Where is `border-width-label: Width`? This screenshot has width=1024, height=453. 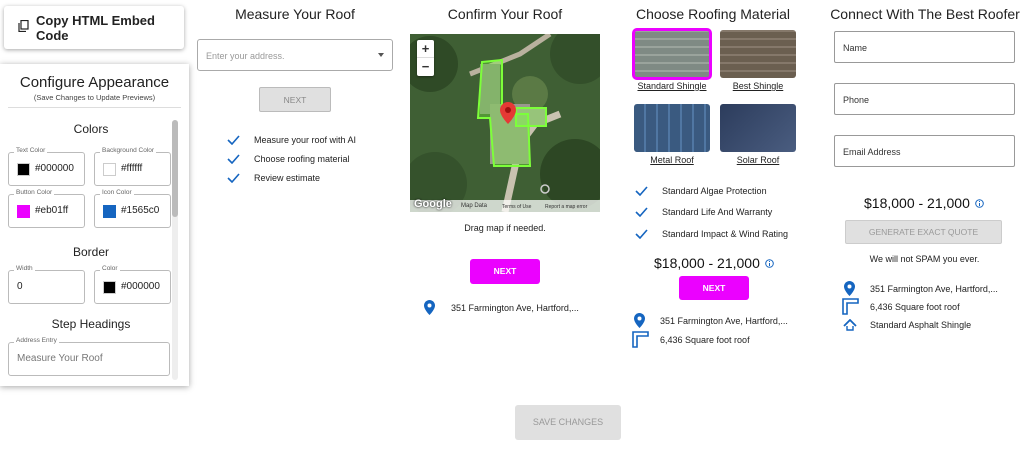 border-width-label: Width is located at coordinates (24, 268).